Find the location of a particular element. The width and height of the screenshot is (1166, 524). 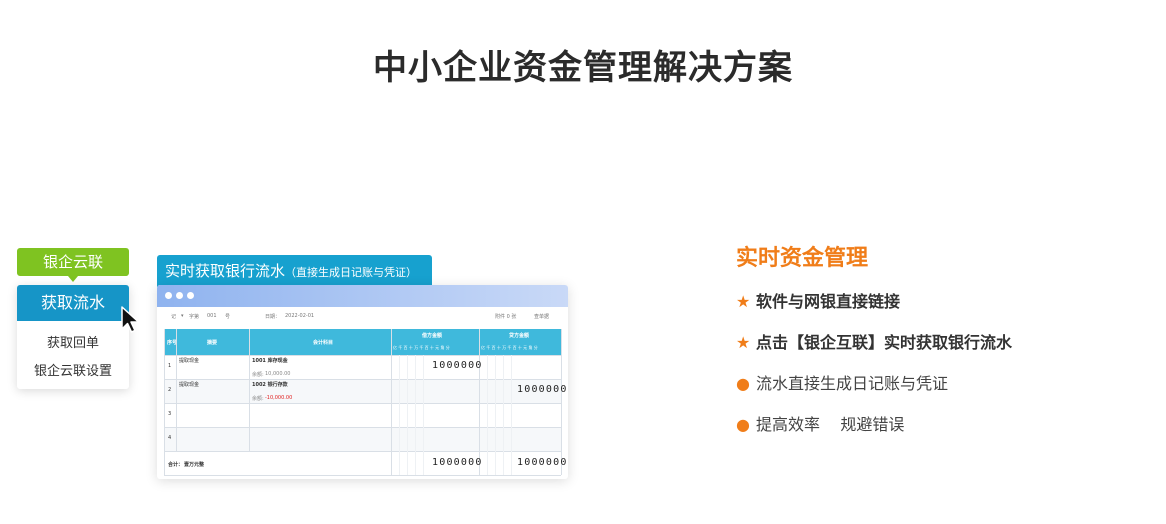

menu-item-get-receipt: 获取回单 is located at coordinates (73, 341).